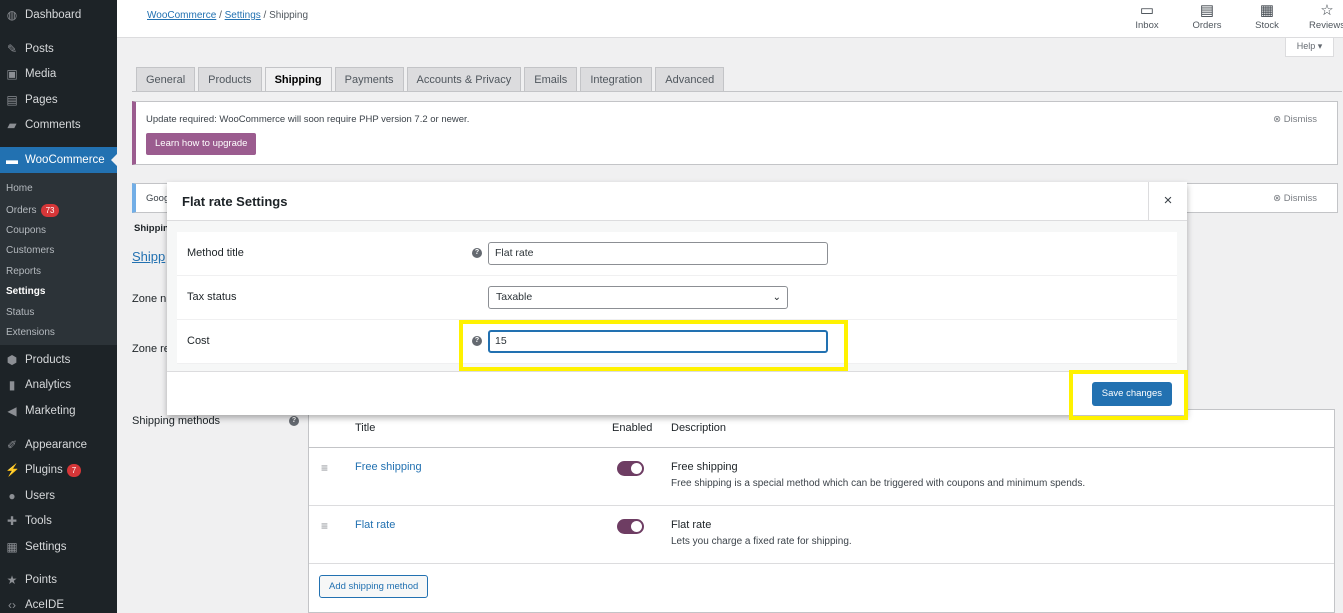  What do you see at coordinates (677, 393) in the screenshot?
I see `modal-footer: Save changes` at bounding box center [677, 393].